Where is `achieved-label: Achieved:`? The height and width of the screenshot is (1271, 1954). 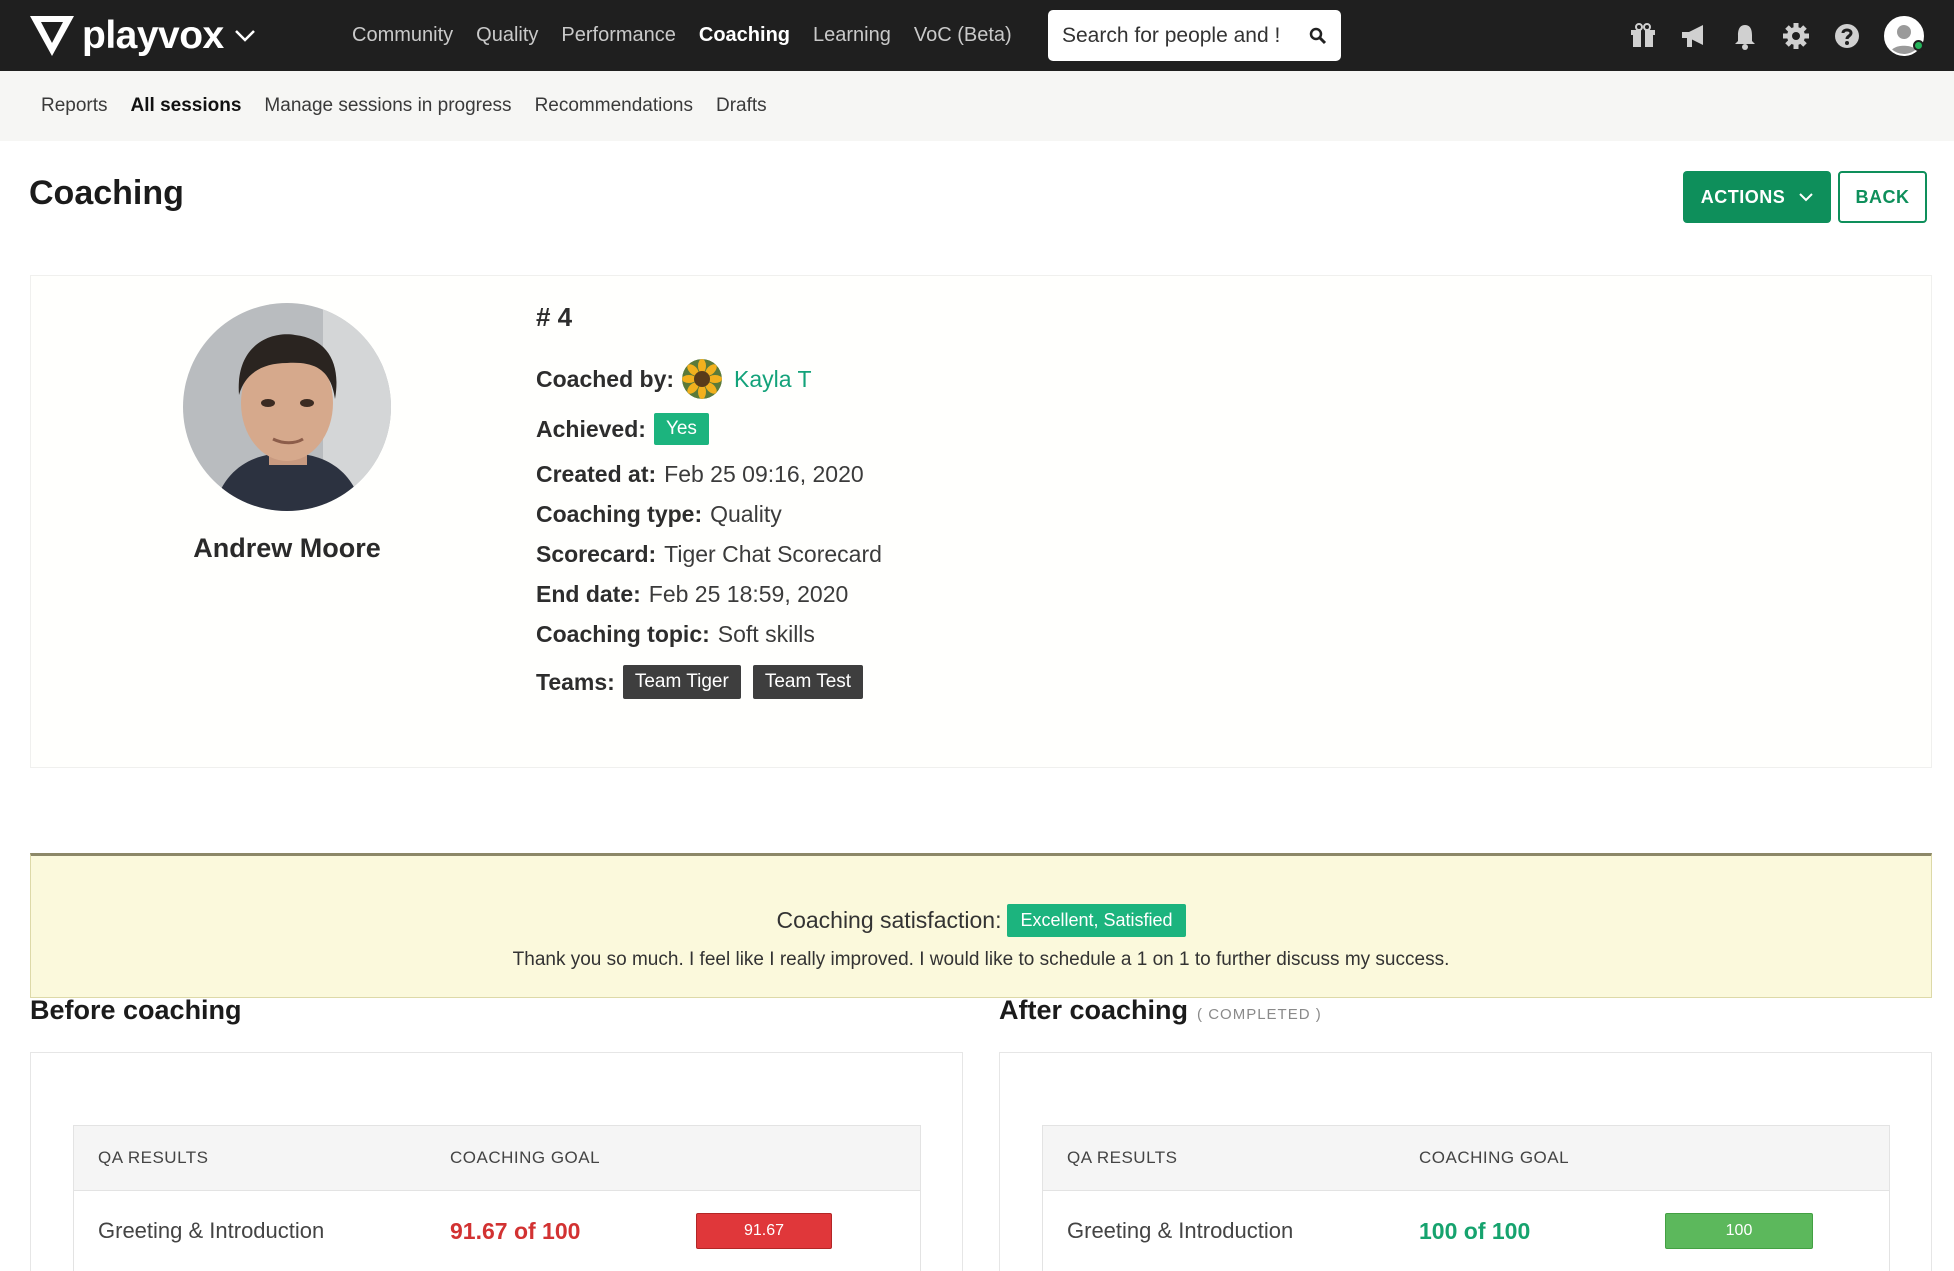
achieved-label: Achieved: is located at coordinates (591, 428).